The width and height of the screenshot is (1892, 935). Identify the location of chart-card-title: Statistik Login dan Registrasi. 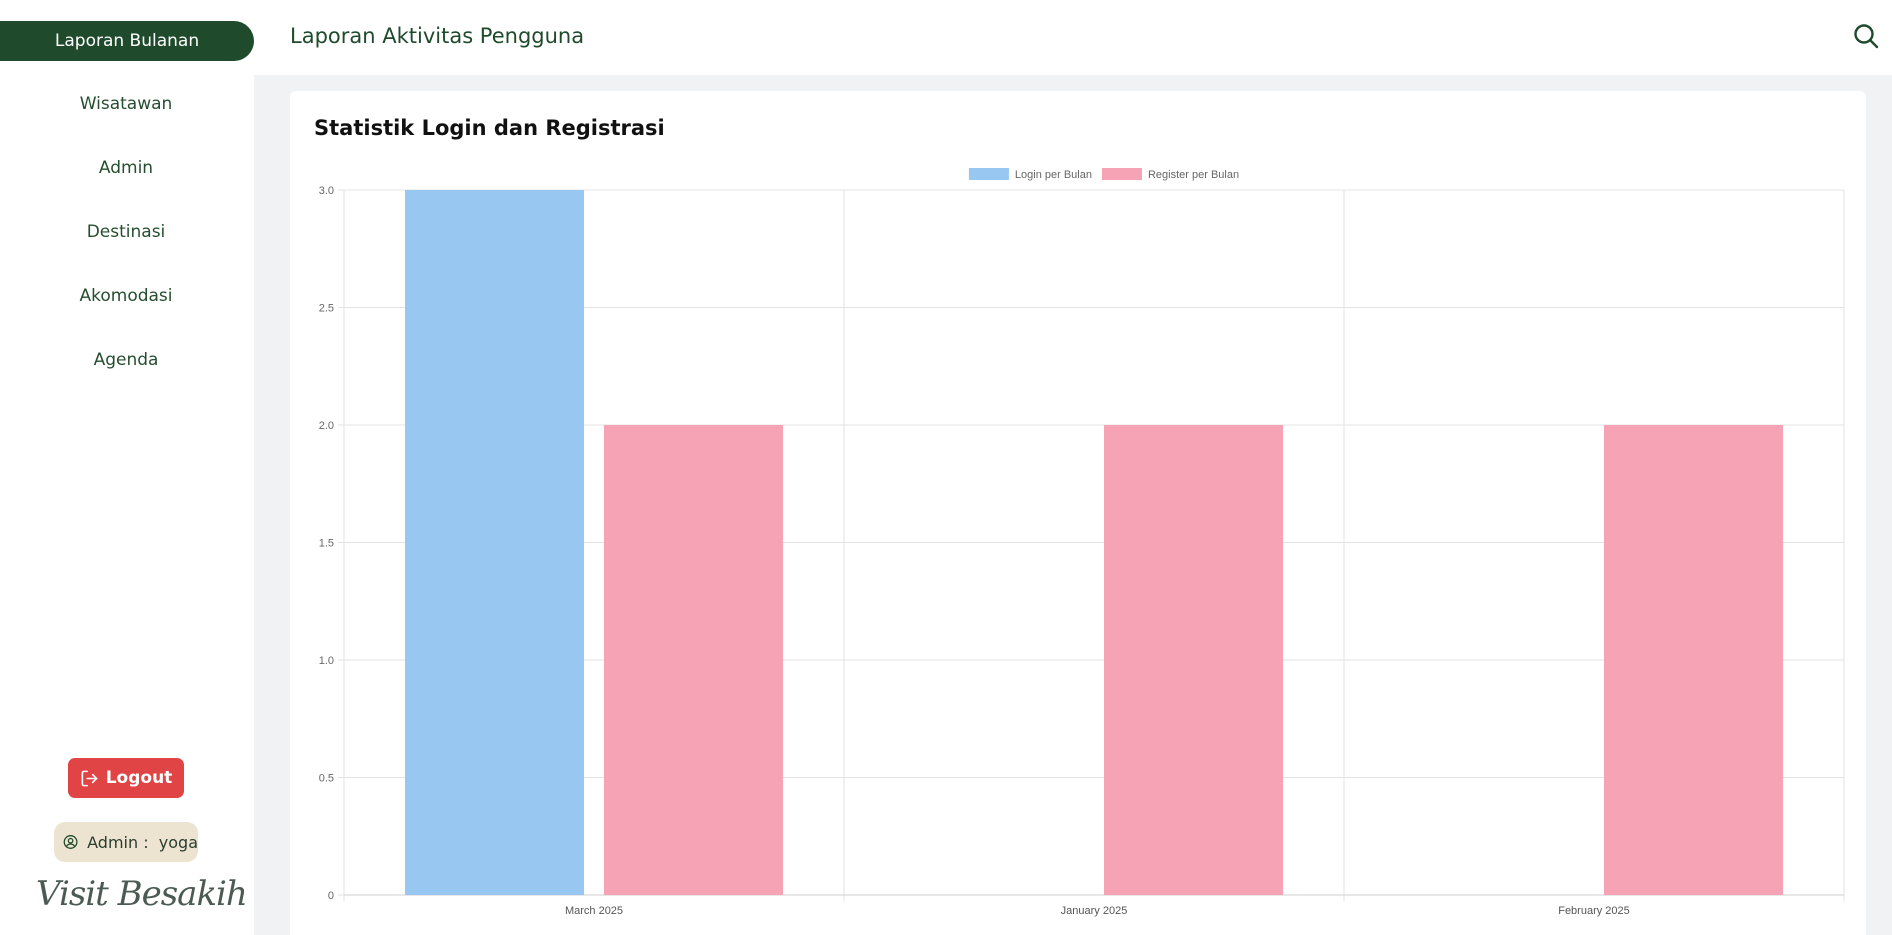
(489, 128).